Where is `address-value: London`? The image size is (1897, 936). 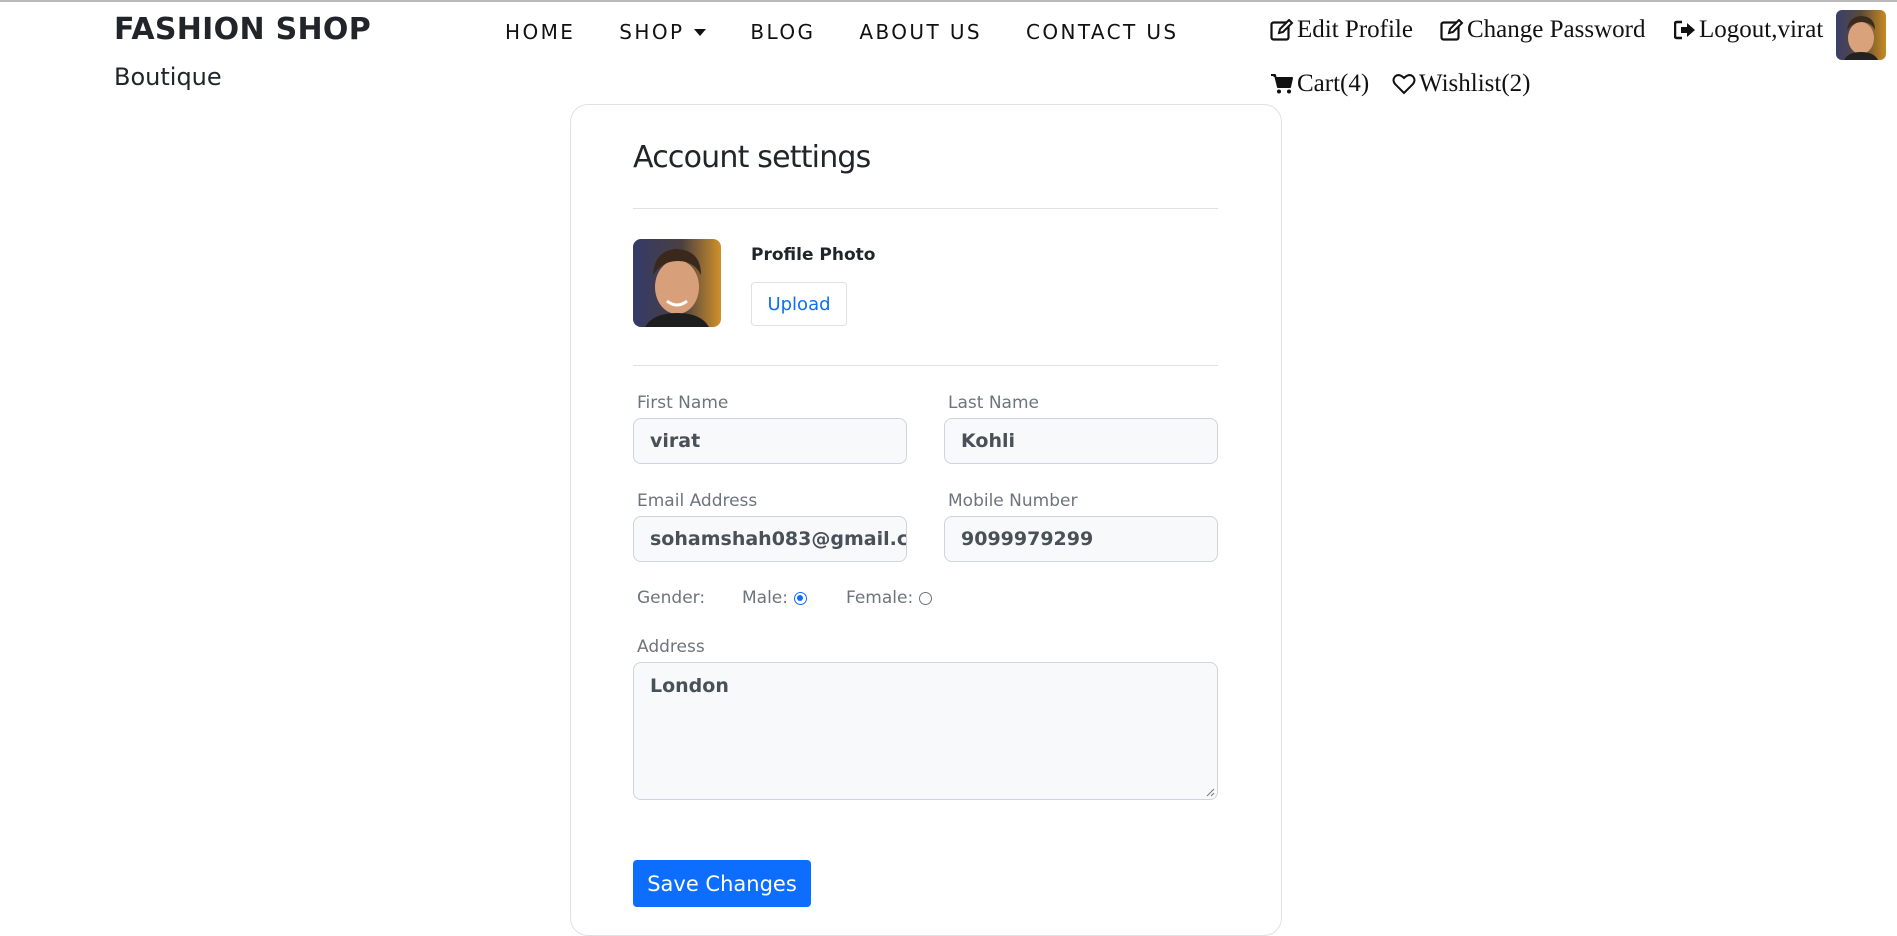
address-value: London is located at coordinates (689, 686).